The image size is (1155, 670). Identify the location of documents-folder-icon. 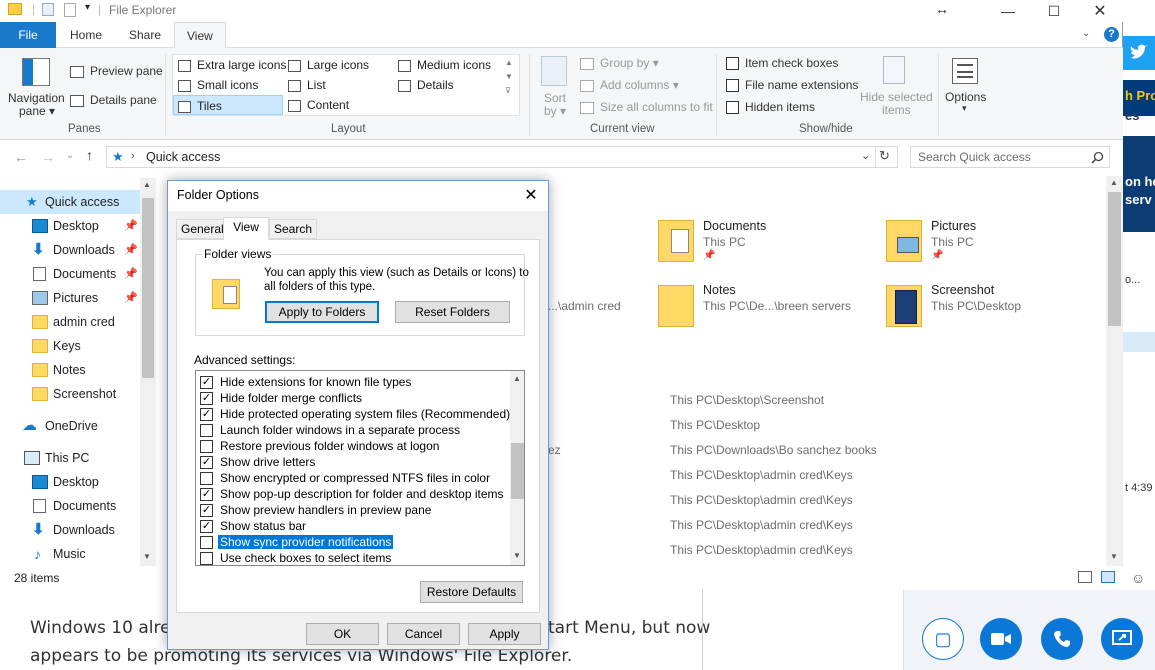
(676, 241).